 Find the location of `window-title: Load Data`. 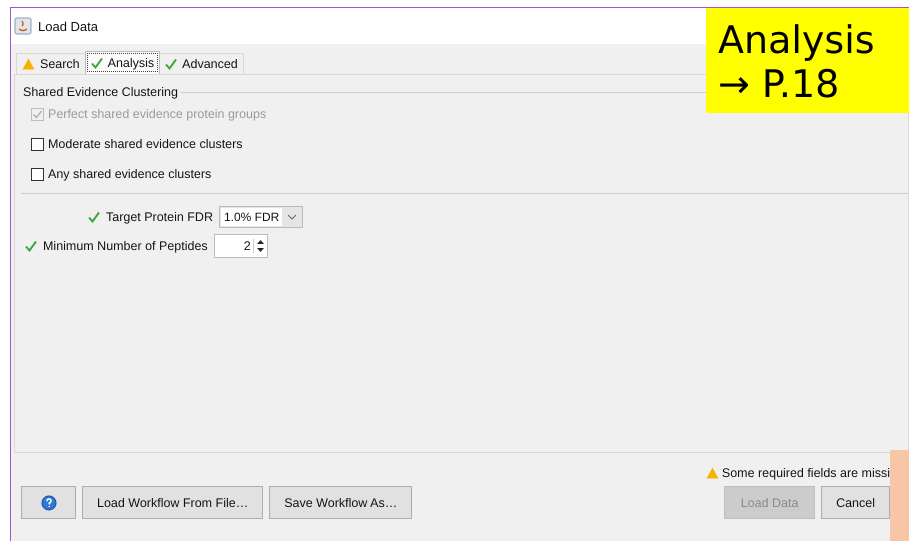

window-title: Load Data is located at coordinates (68, 26).